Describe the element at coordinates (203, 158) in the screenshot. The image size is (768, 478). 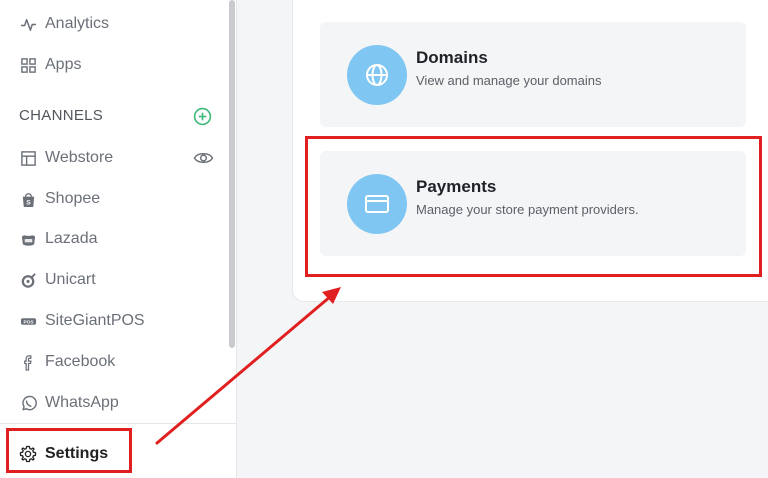
I see `eye-icon` at that location.